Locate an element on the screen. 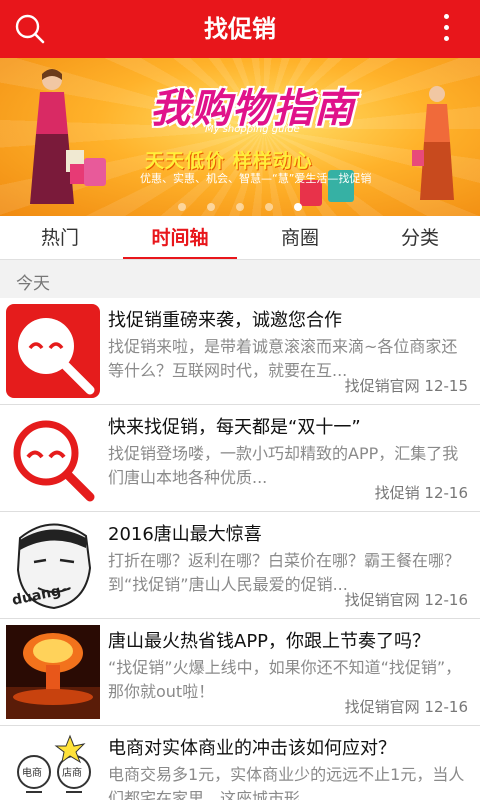 This screenshot has width=480, height=800. app-logo-image is located at coordinates (53, 351).